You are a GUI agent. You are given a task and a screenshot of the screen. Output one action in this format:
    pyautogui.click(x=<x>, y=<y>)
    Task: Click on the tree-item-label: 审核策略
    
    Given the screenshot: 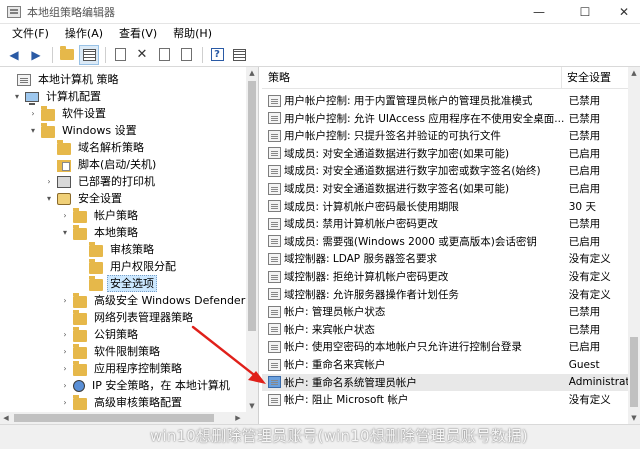 What is the action you would take?
    pyautogui.click(x=132, y=249)
    